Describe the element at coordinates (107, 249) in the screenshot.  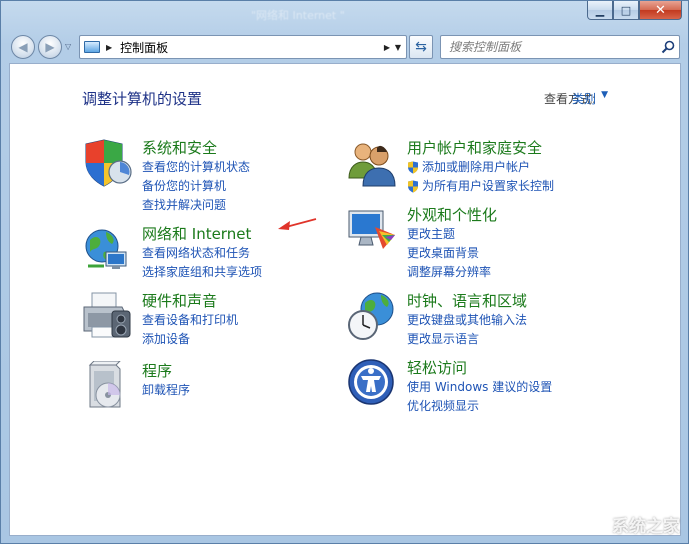
I see `network-globe-icon` at that location.